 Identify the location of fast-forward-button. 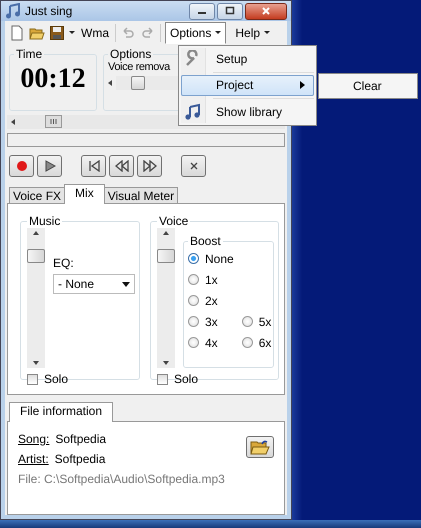
(149, 166).